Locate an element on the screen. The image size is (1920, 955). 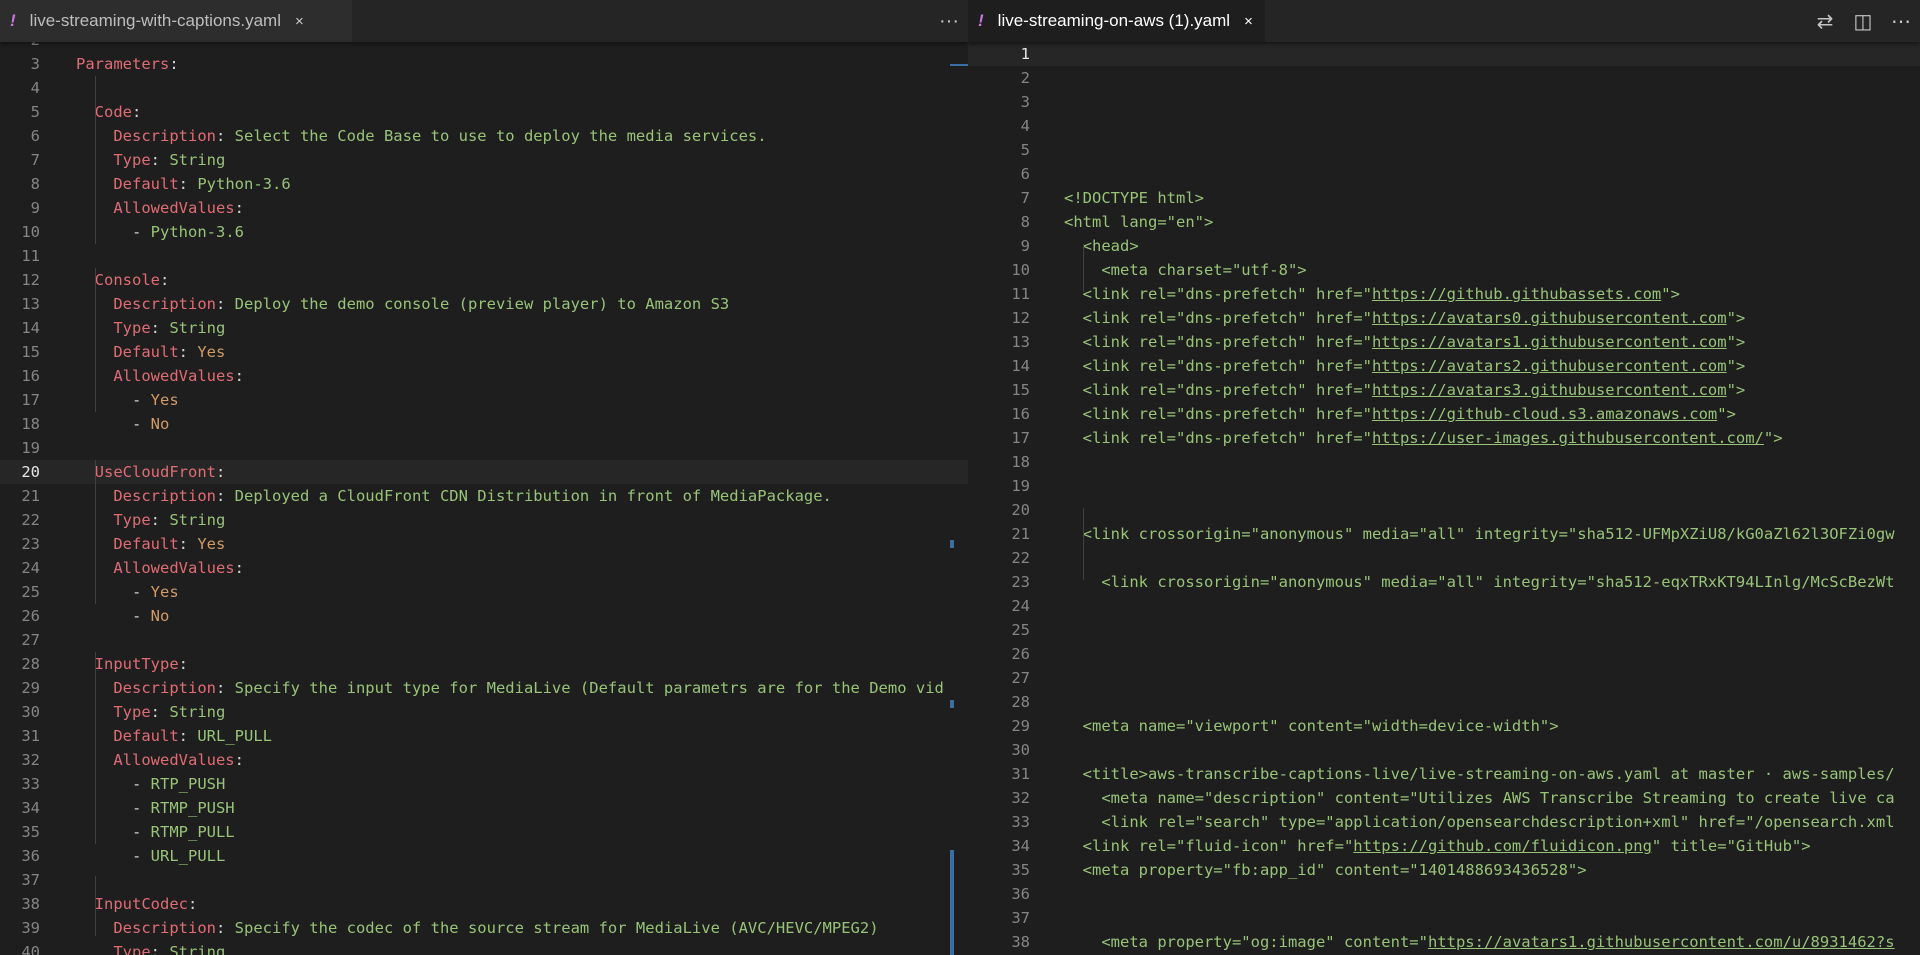
code-line: 31 Default: URL_PULL is located at coordinates (484, 736).